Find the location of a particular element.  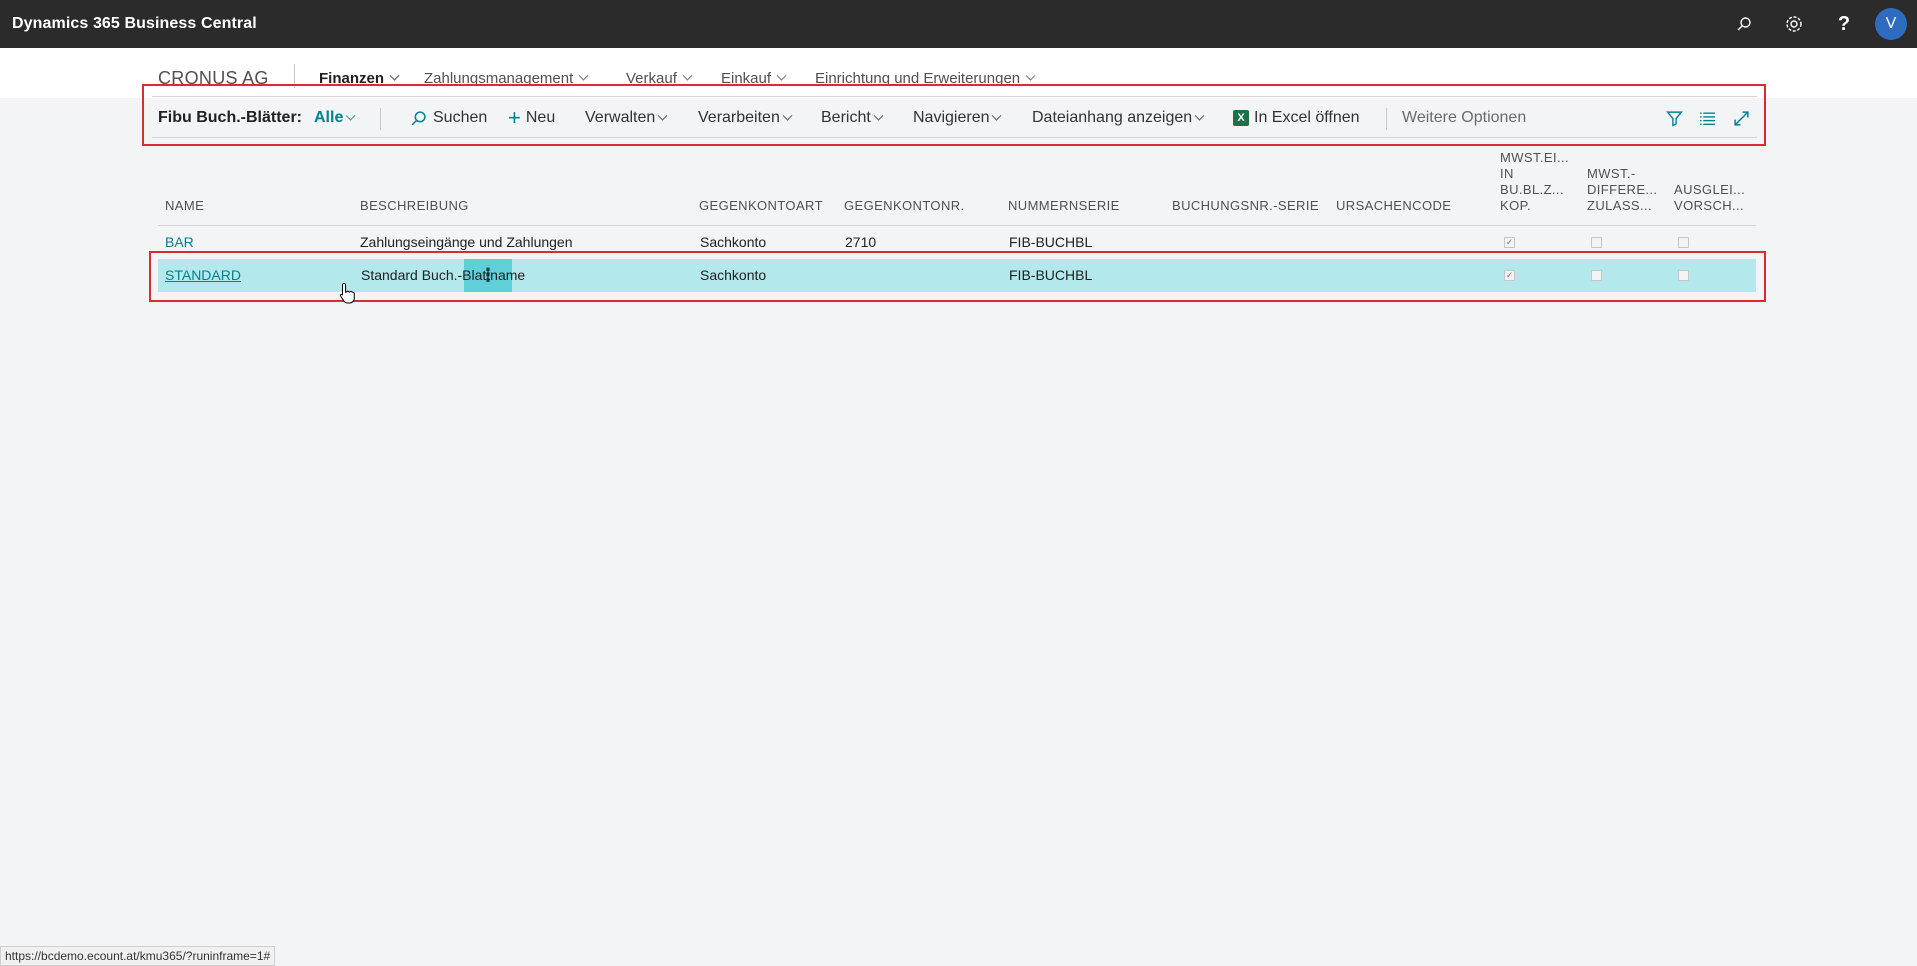

open-in-excel-button: X In Excel öffnen is located at coordinates (1296, 118).